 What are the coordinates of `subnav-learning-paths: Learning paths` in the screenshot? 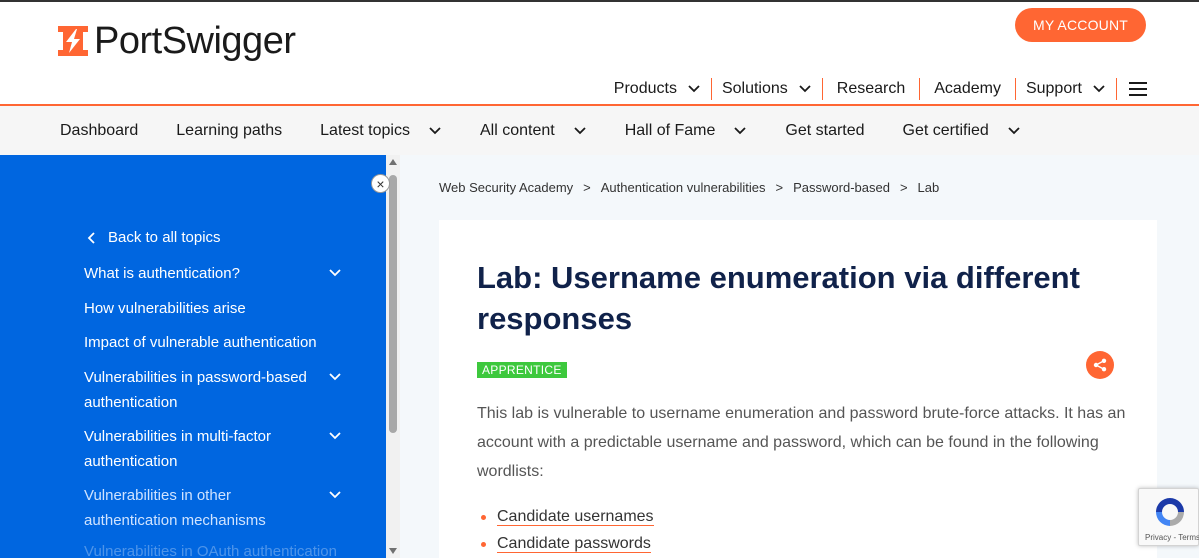 It's located at (229, 131).